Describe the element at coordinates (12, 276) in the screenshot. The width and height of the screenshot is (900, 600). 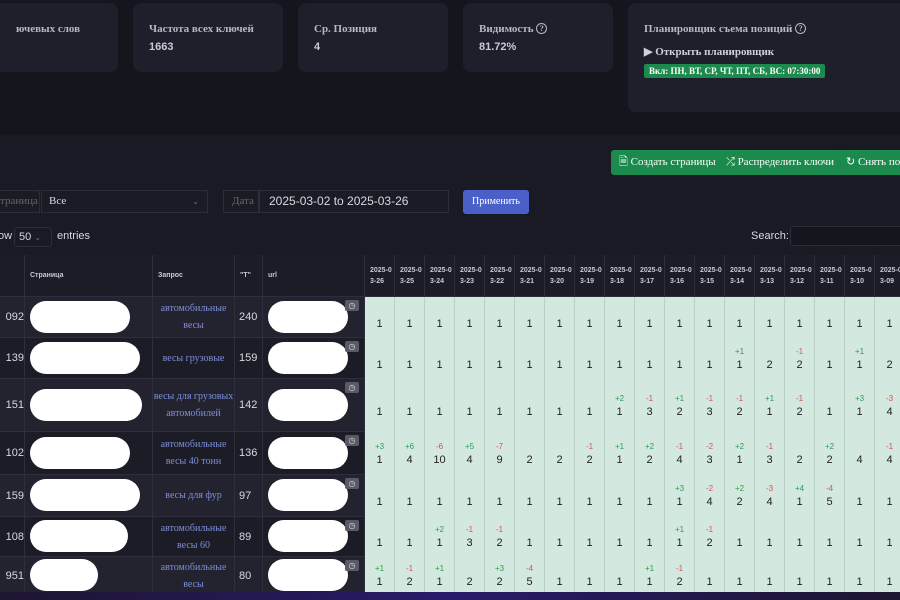
I see `column-header` at that location.